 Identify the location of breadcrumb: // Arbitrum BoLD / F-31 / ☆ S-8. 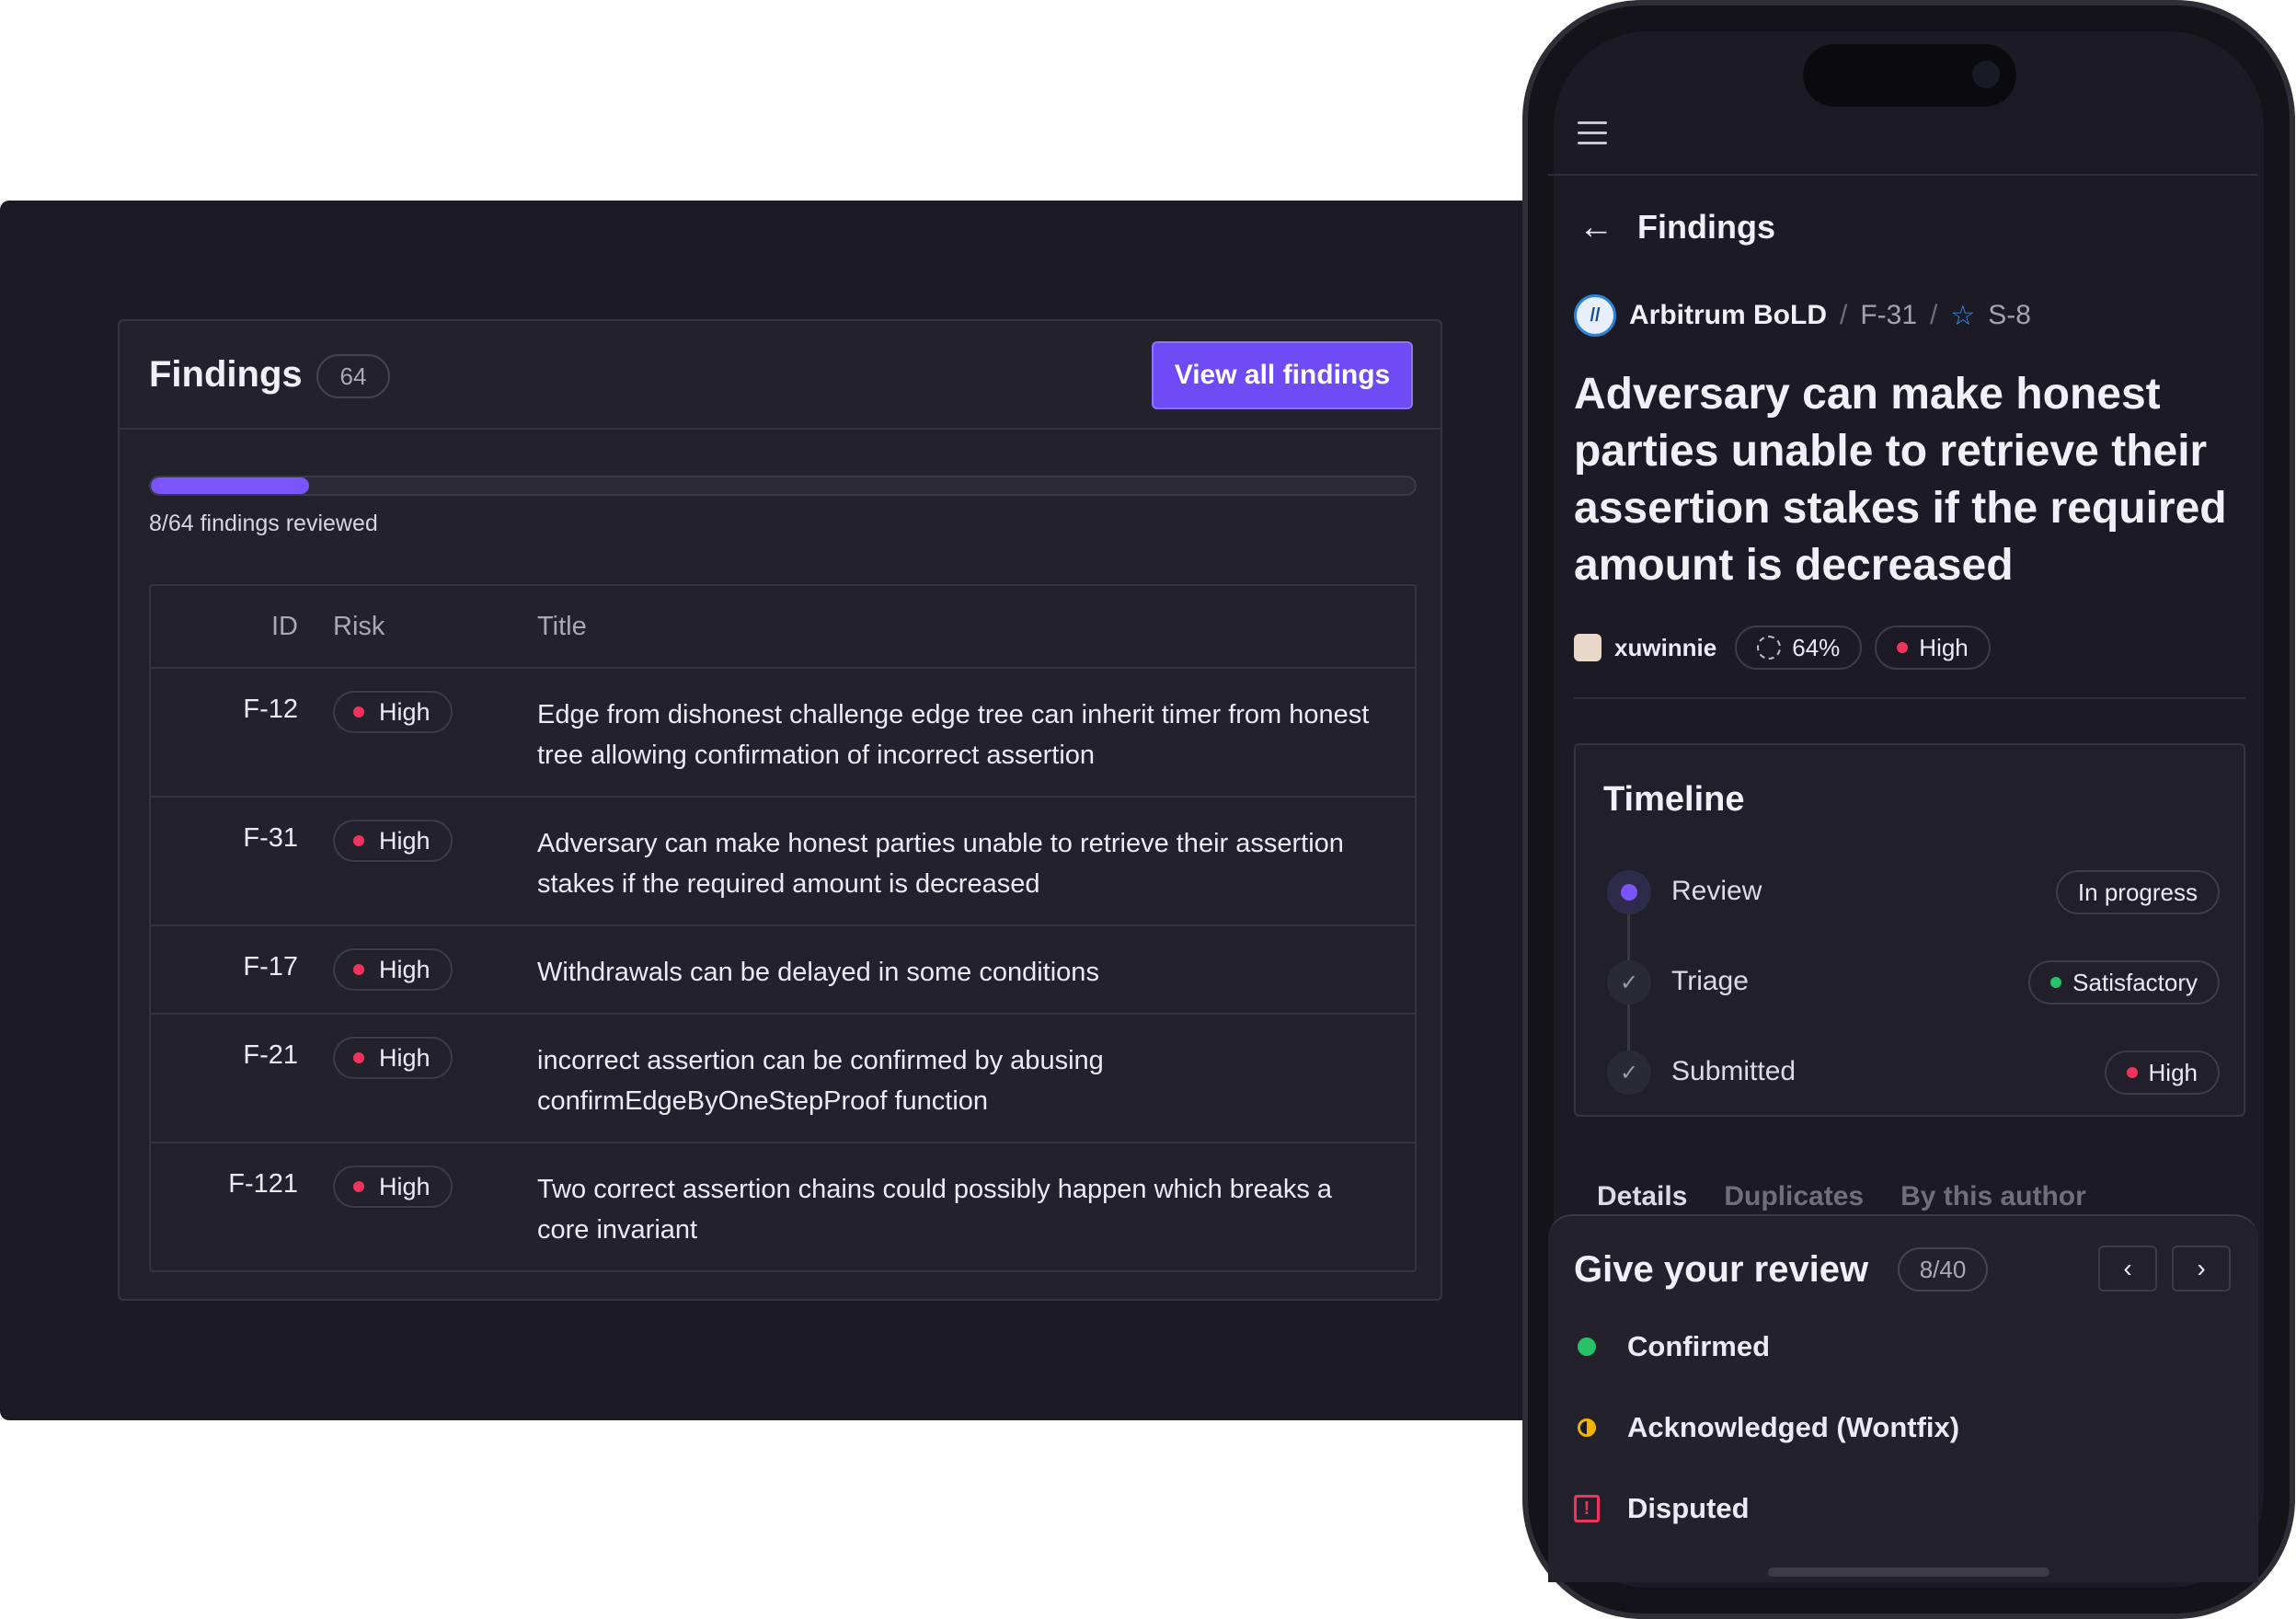
(1802, 315).